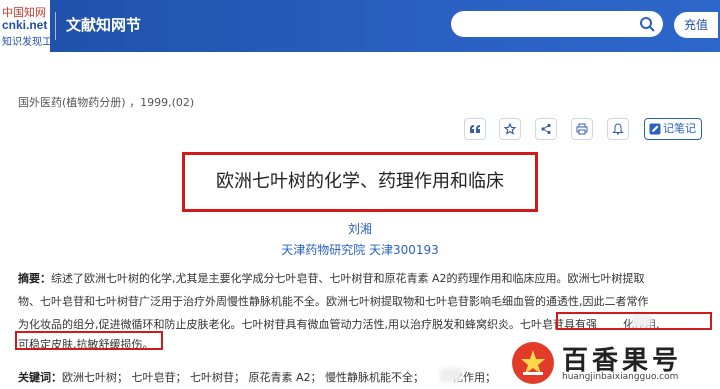 Image resolution: width=720 pixels, height=389 pixels. Describe the element at coordinates (533, 363) in the screenshot. I see `watermark-logo` at that location.